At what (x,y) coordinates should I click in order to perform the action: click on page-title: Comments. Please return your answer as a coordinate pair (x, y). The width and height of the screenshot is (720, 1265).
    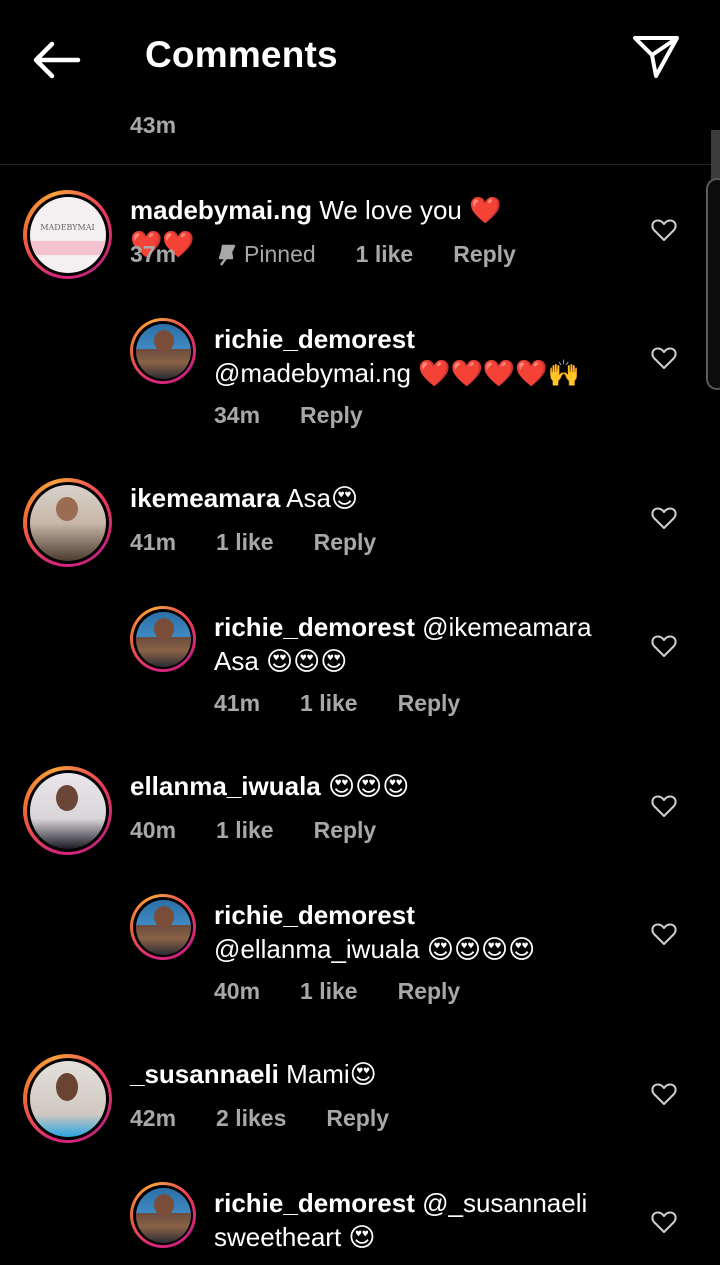
    Looking at the image, I should click on (241, 54).